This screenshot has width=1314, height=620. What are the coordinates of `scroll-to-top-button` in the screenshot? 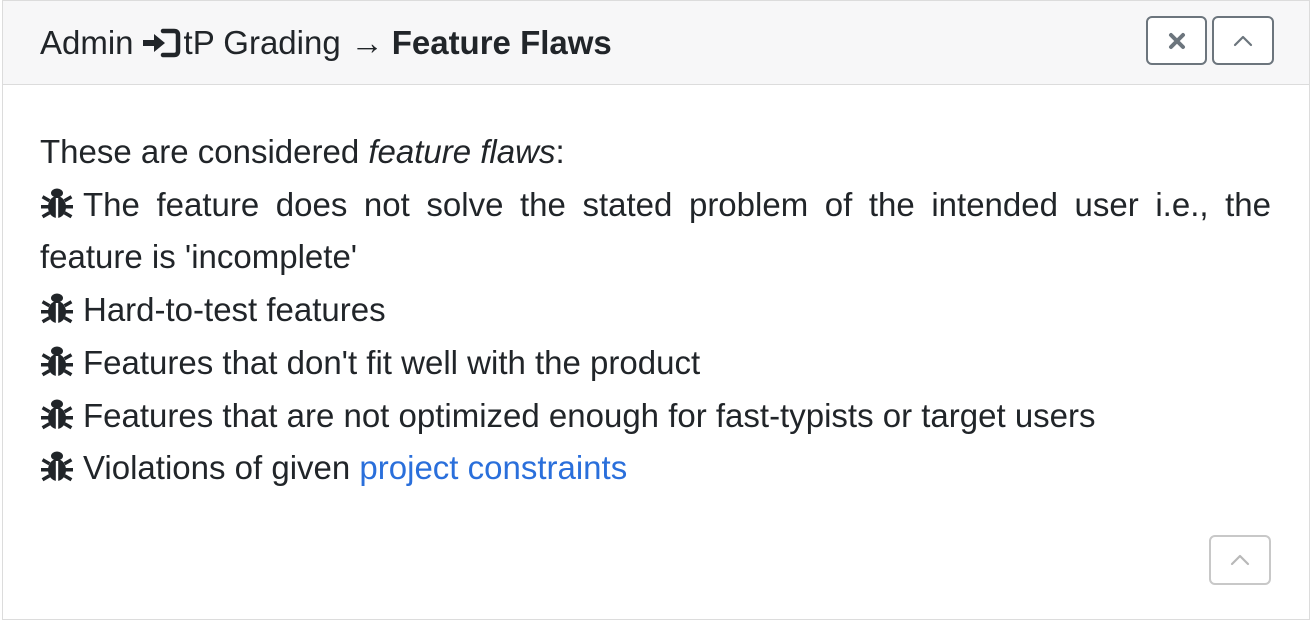 It's located at (1240, 560).